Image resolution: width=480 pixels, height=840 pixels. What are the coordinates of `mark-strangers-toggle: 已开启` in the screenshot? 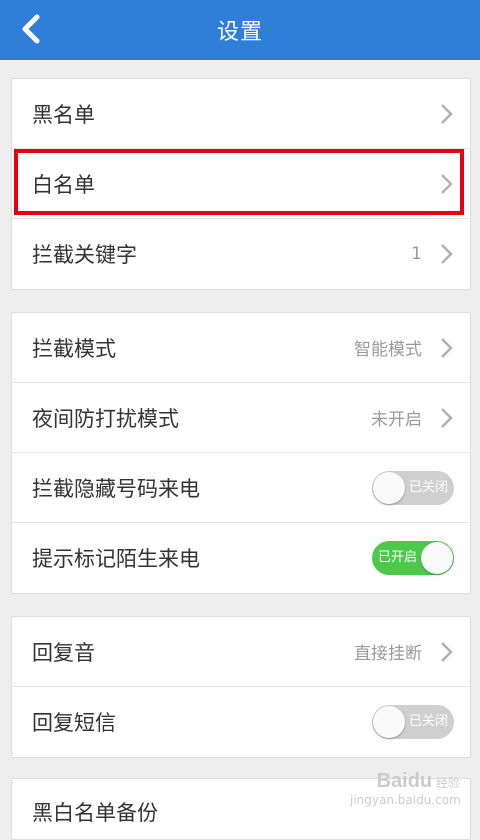 It's located at (413, 558).